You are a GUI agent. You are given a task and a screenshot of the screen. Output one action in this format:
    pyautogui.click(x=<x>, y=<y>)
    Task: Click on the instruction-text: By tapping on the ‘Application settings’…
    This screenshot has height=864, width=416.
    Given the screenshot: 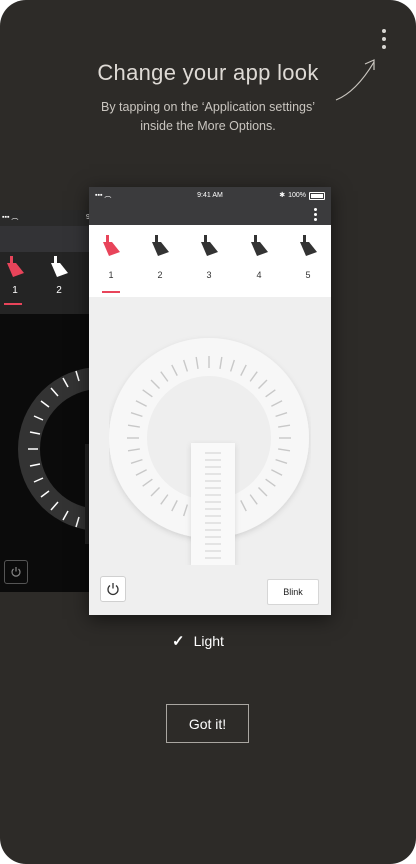 What is the action you would take?
    pyautogui.click(x=208, y=116)
    